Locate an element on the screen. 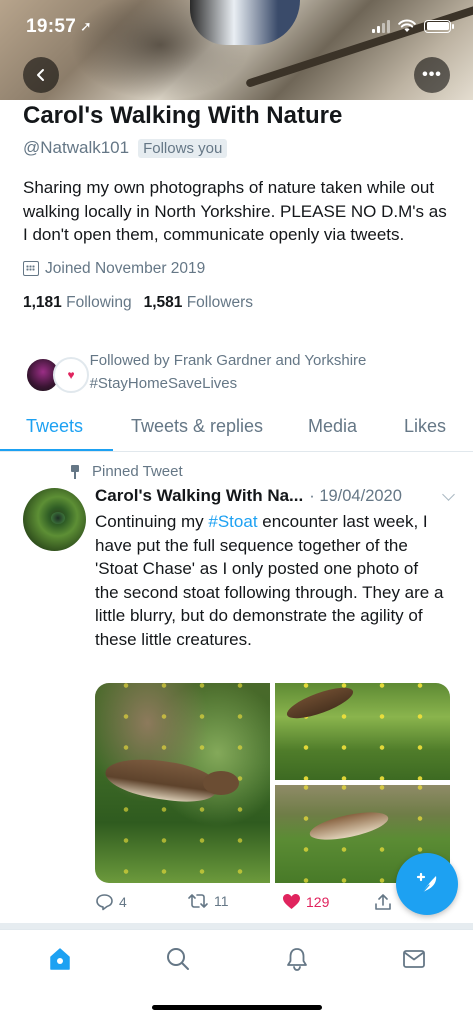  calendar-icon is located at coordinates (31, 268).